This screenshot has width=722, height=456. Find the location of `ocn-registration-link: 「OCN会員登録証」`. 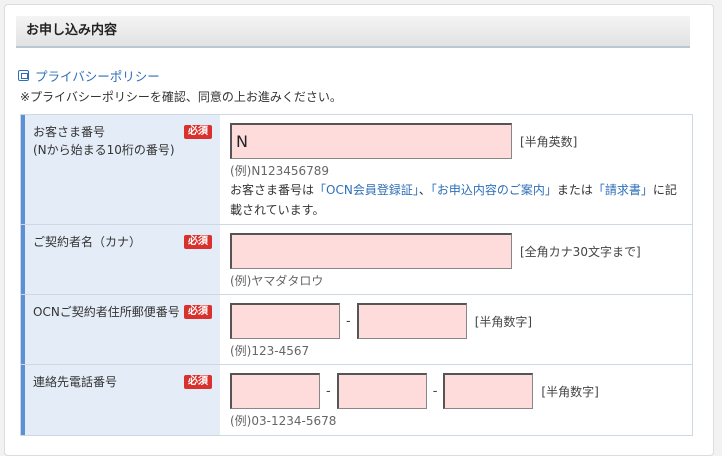

ocn-registration-link: 「OCN会員登録証」 is located at coordinates (366, 190).